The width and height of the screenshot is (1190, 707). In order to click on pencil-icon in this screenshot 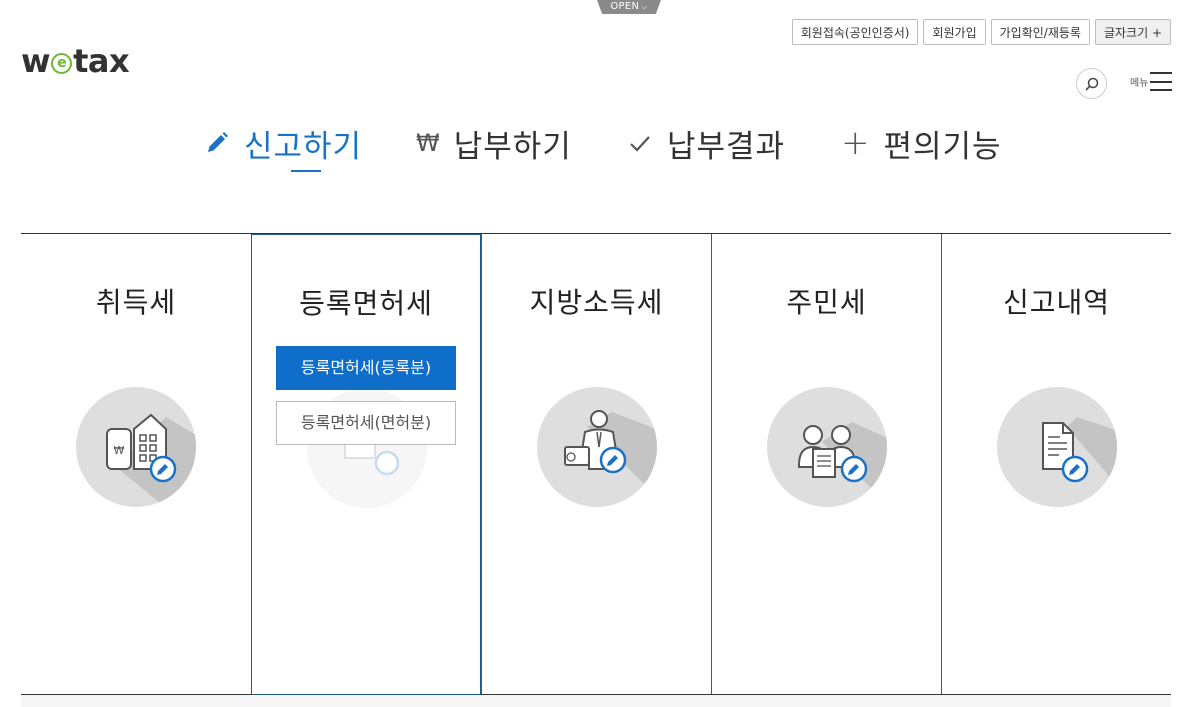, I will do `click(217, 143)`.